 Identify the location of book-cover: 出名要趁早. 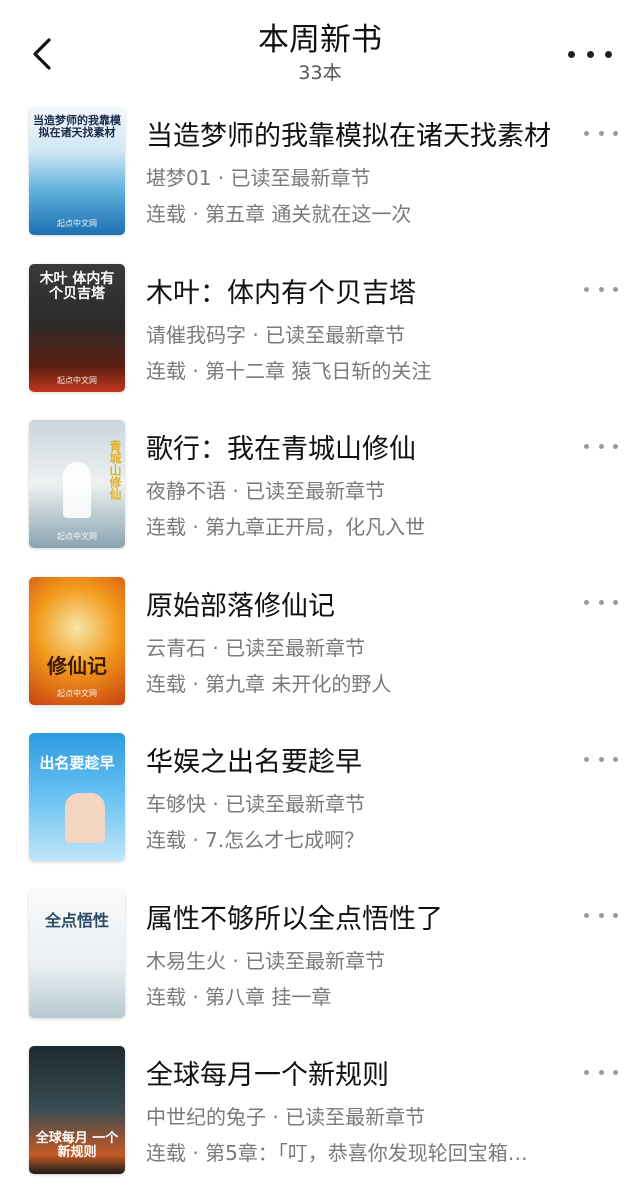
(77, 797).